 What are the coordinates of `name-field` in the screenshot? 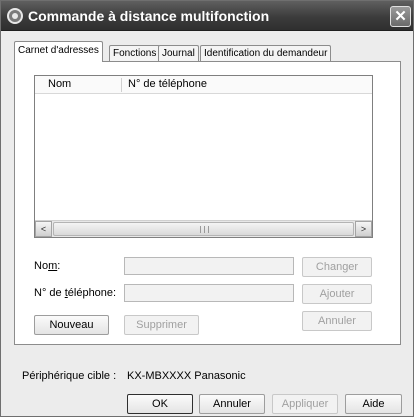 It's located at (209, 266).